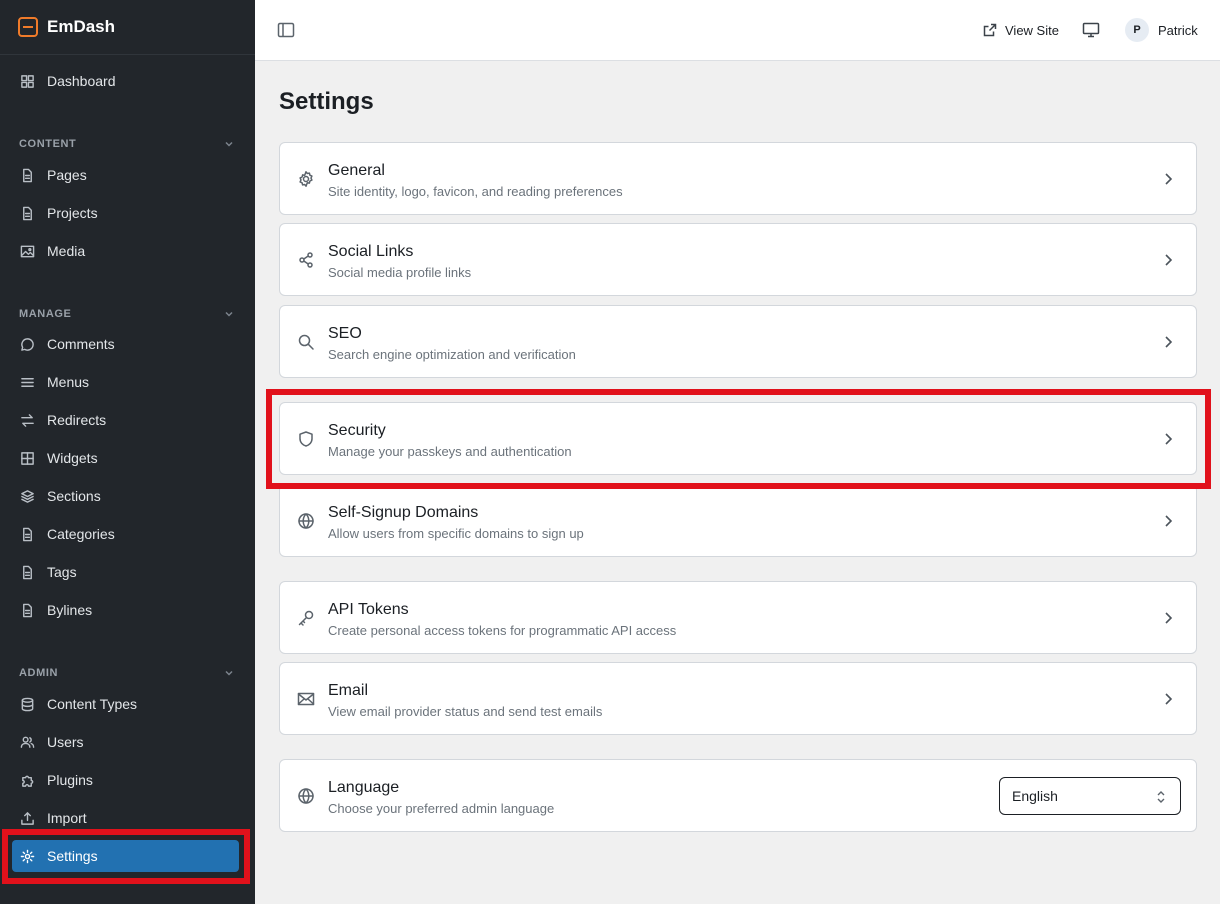 This screenshot has width=1220, height=904. What do you see at coordinates (125, 420) in the screenshot?
I see `sidebar-item-redirects: Redirects` at bounding box center [125, 420].